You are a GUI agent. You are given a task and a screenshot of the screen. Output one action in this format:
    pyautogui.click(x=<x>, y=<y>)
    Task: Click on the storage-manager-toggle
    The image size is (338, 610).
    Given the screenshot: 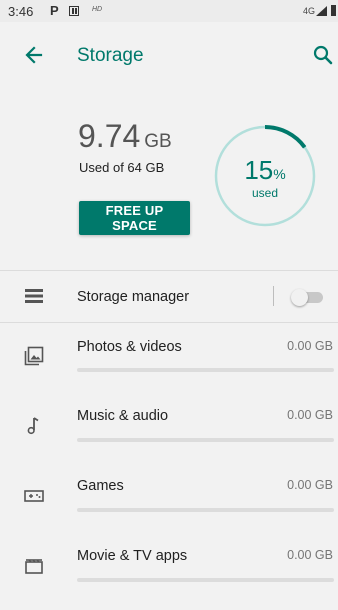 What is the action you would take?
    pyautogui.click(x=307, y=297)
    